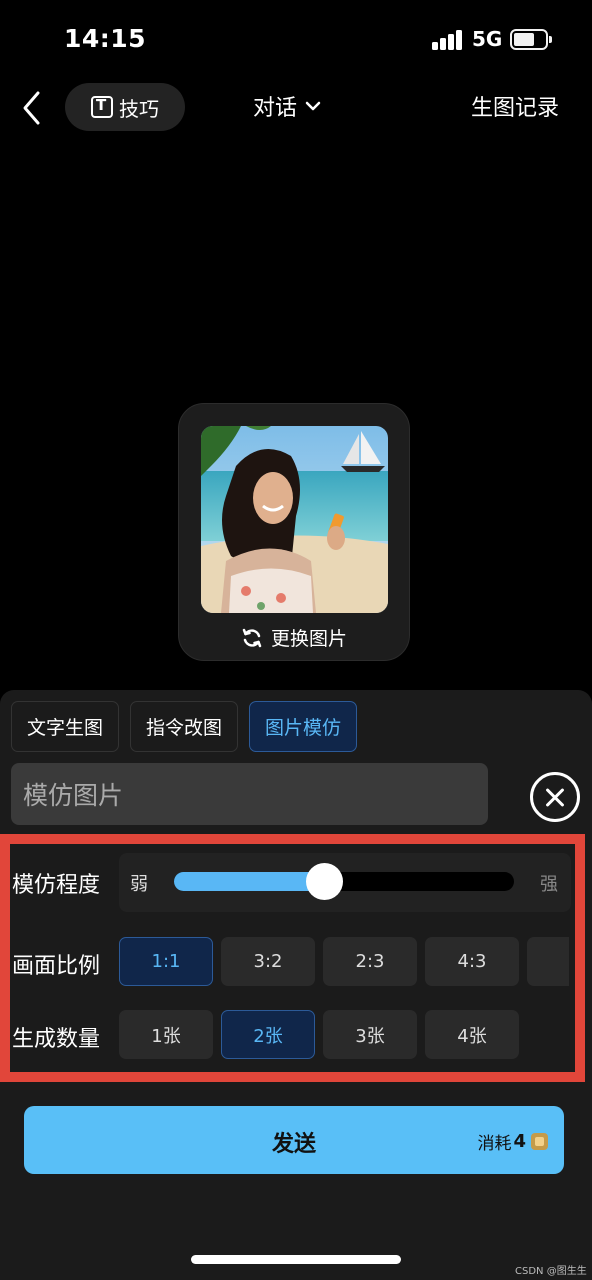  Describe the element at coordinates (531, 39) in the screenshot. I see `battery-icon` at that location.